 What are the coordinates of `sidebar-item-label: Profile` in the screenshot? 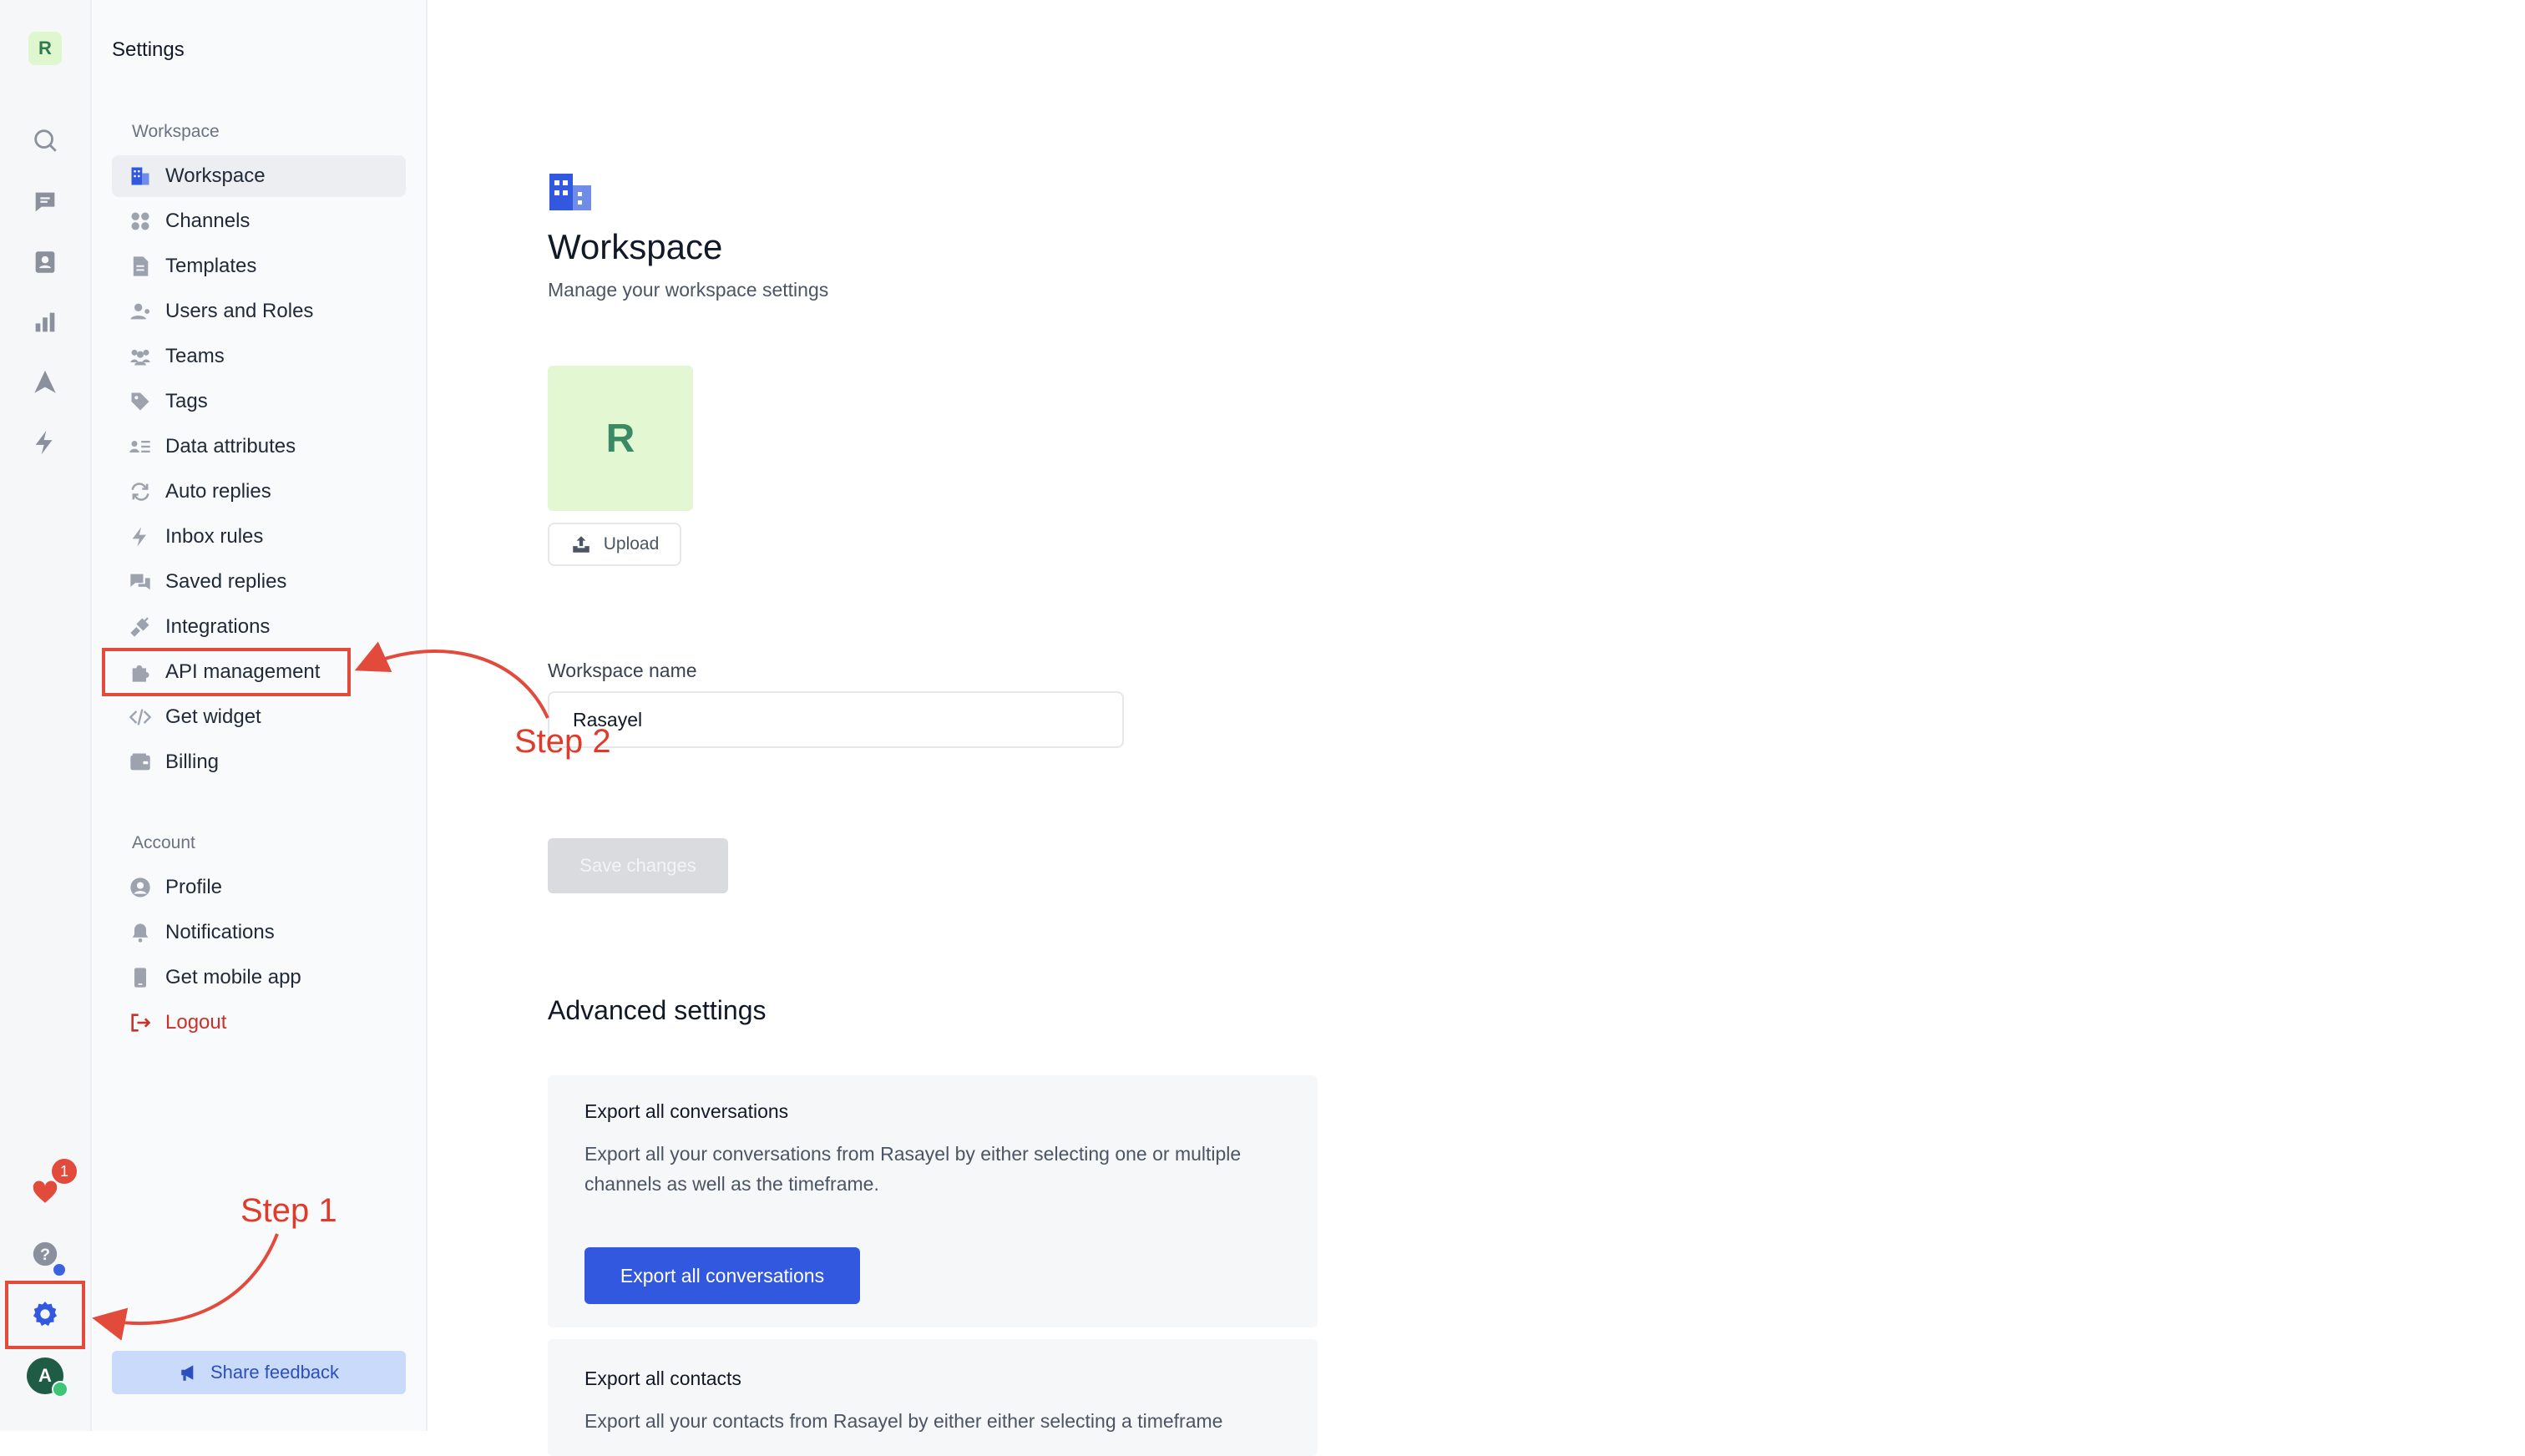 It's located at (194, 887).